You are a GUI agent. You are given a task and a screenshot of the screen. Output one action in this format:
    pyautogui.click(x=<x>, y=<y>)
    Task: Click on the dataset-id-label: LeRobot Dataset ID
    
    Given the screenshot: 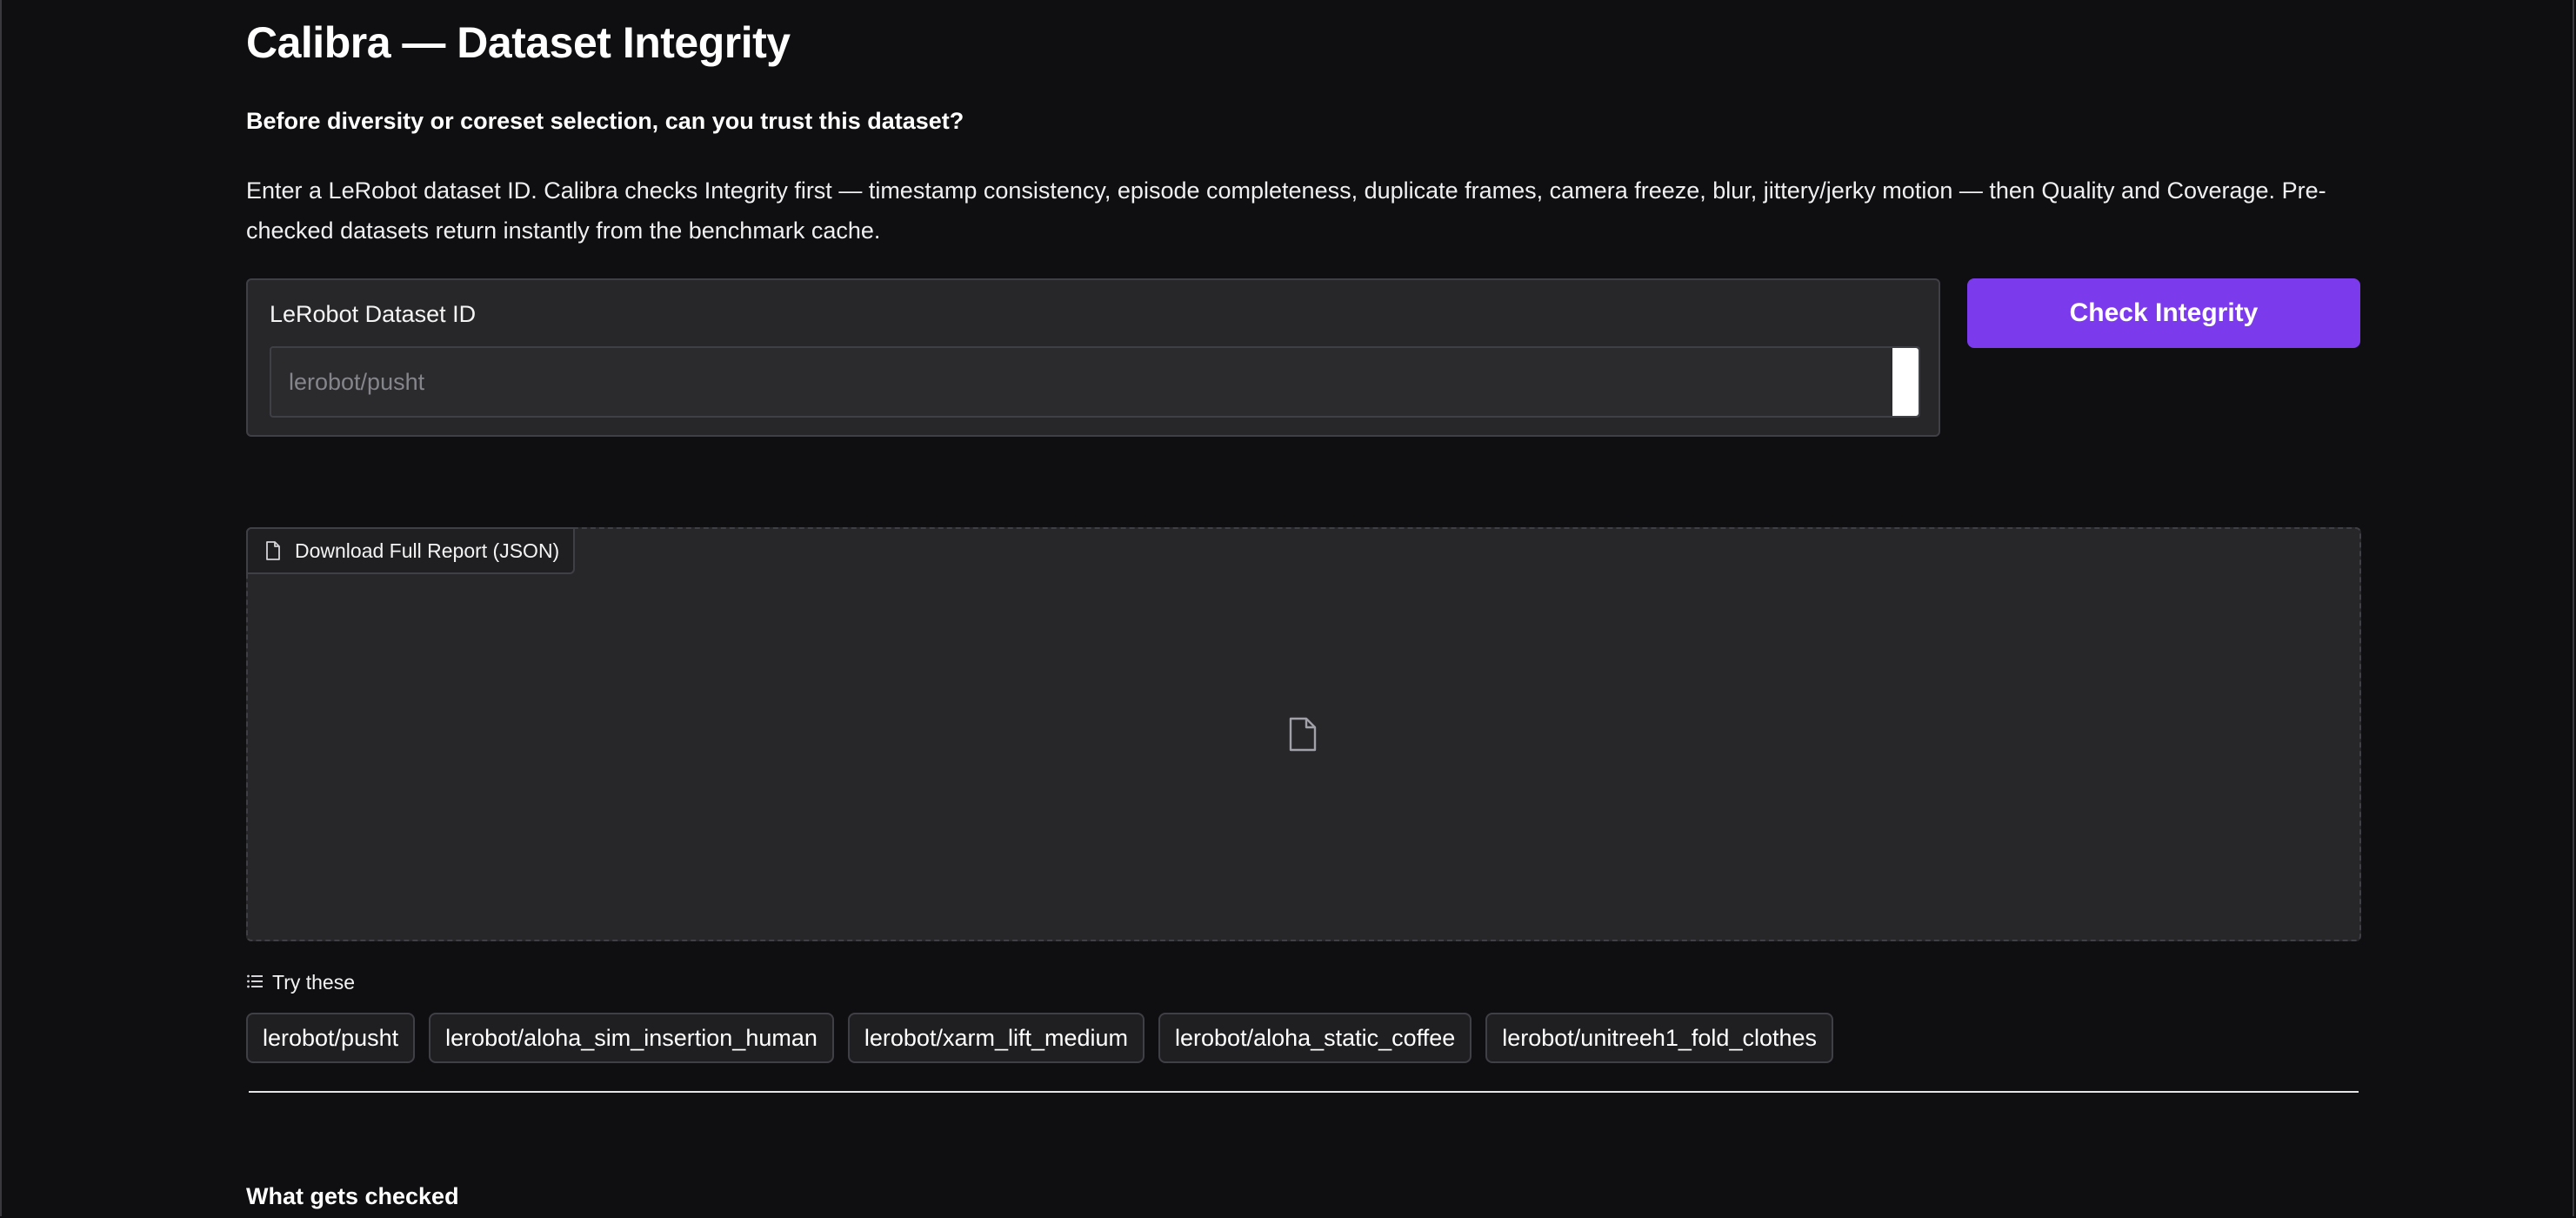 What is the action you would take?
    pyautogui.click(x=373, y=314)
    